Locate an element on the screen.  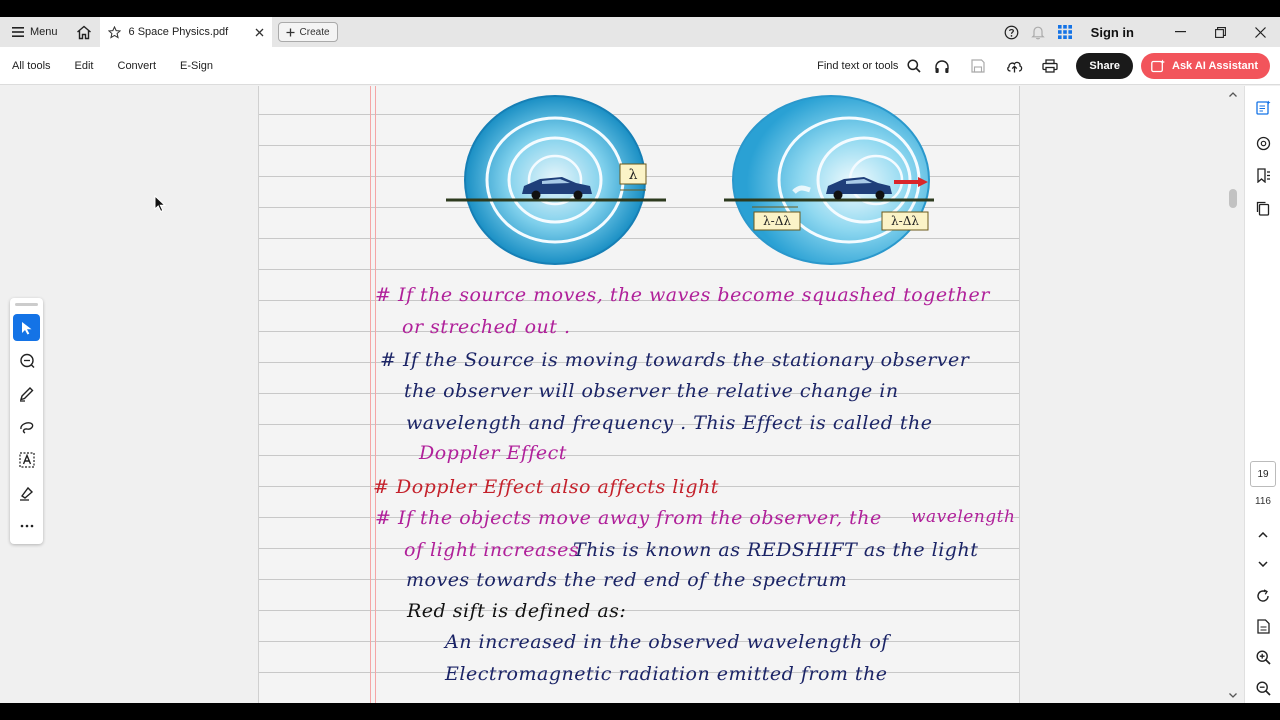
rotate-icon is located at coordinates (1263, 595).